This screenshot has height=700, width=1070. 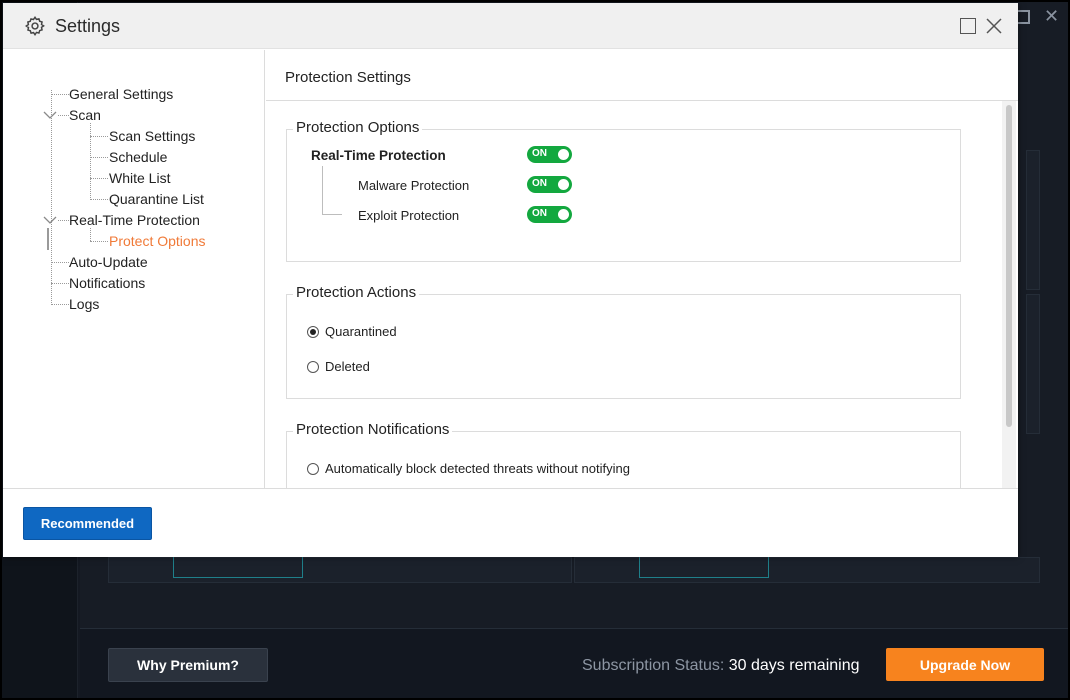 What do you see at coordinates (152, 136) in the screenshot?
I see `tree-item-scan-settings: Scan Settings` at bounding box center [152, 136].